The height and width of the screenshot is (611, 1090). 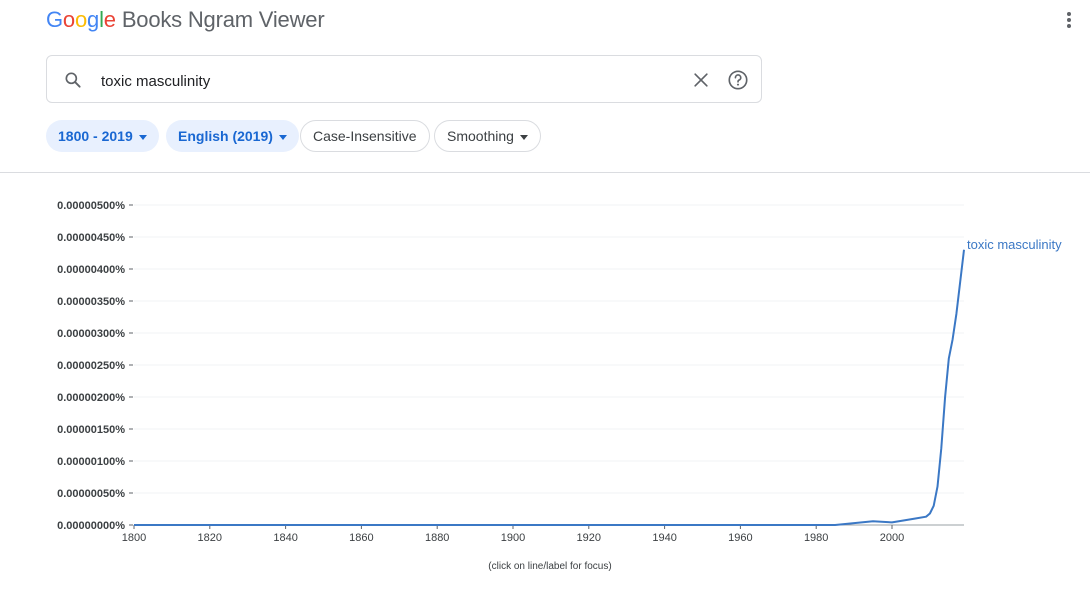 What do you see at coordinates (738, 80) in the screenshot?
I see `help-icon` at bounding box center [738, 80].